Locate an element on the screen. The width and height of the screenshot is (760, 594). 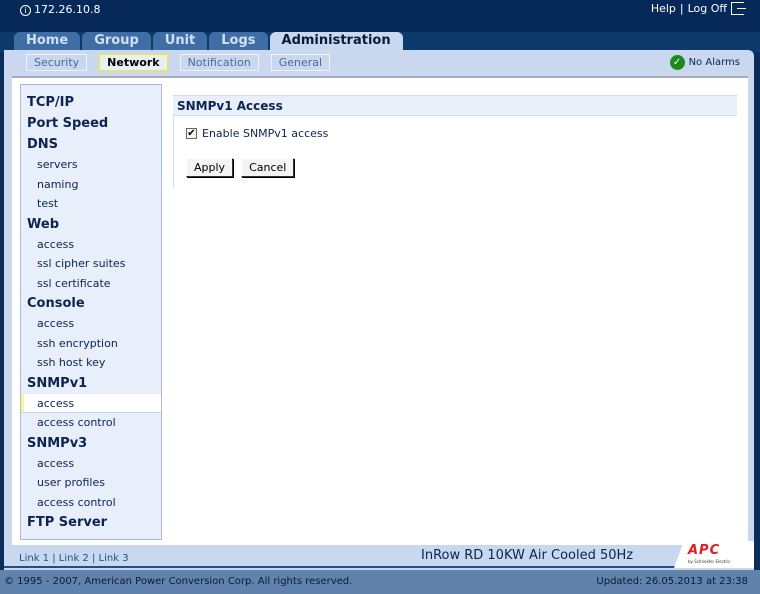
sidebar-item-servers: servers is located at coordinates (91, 165).